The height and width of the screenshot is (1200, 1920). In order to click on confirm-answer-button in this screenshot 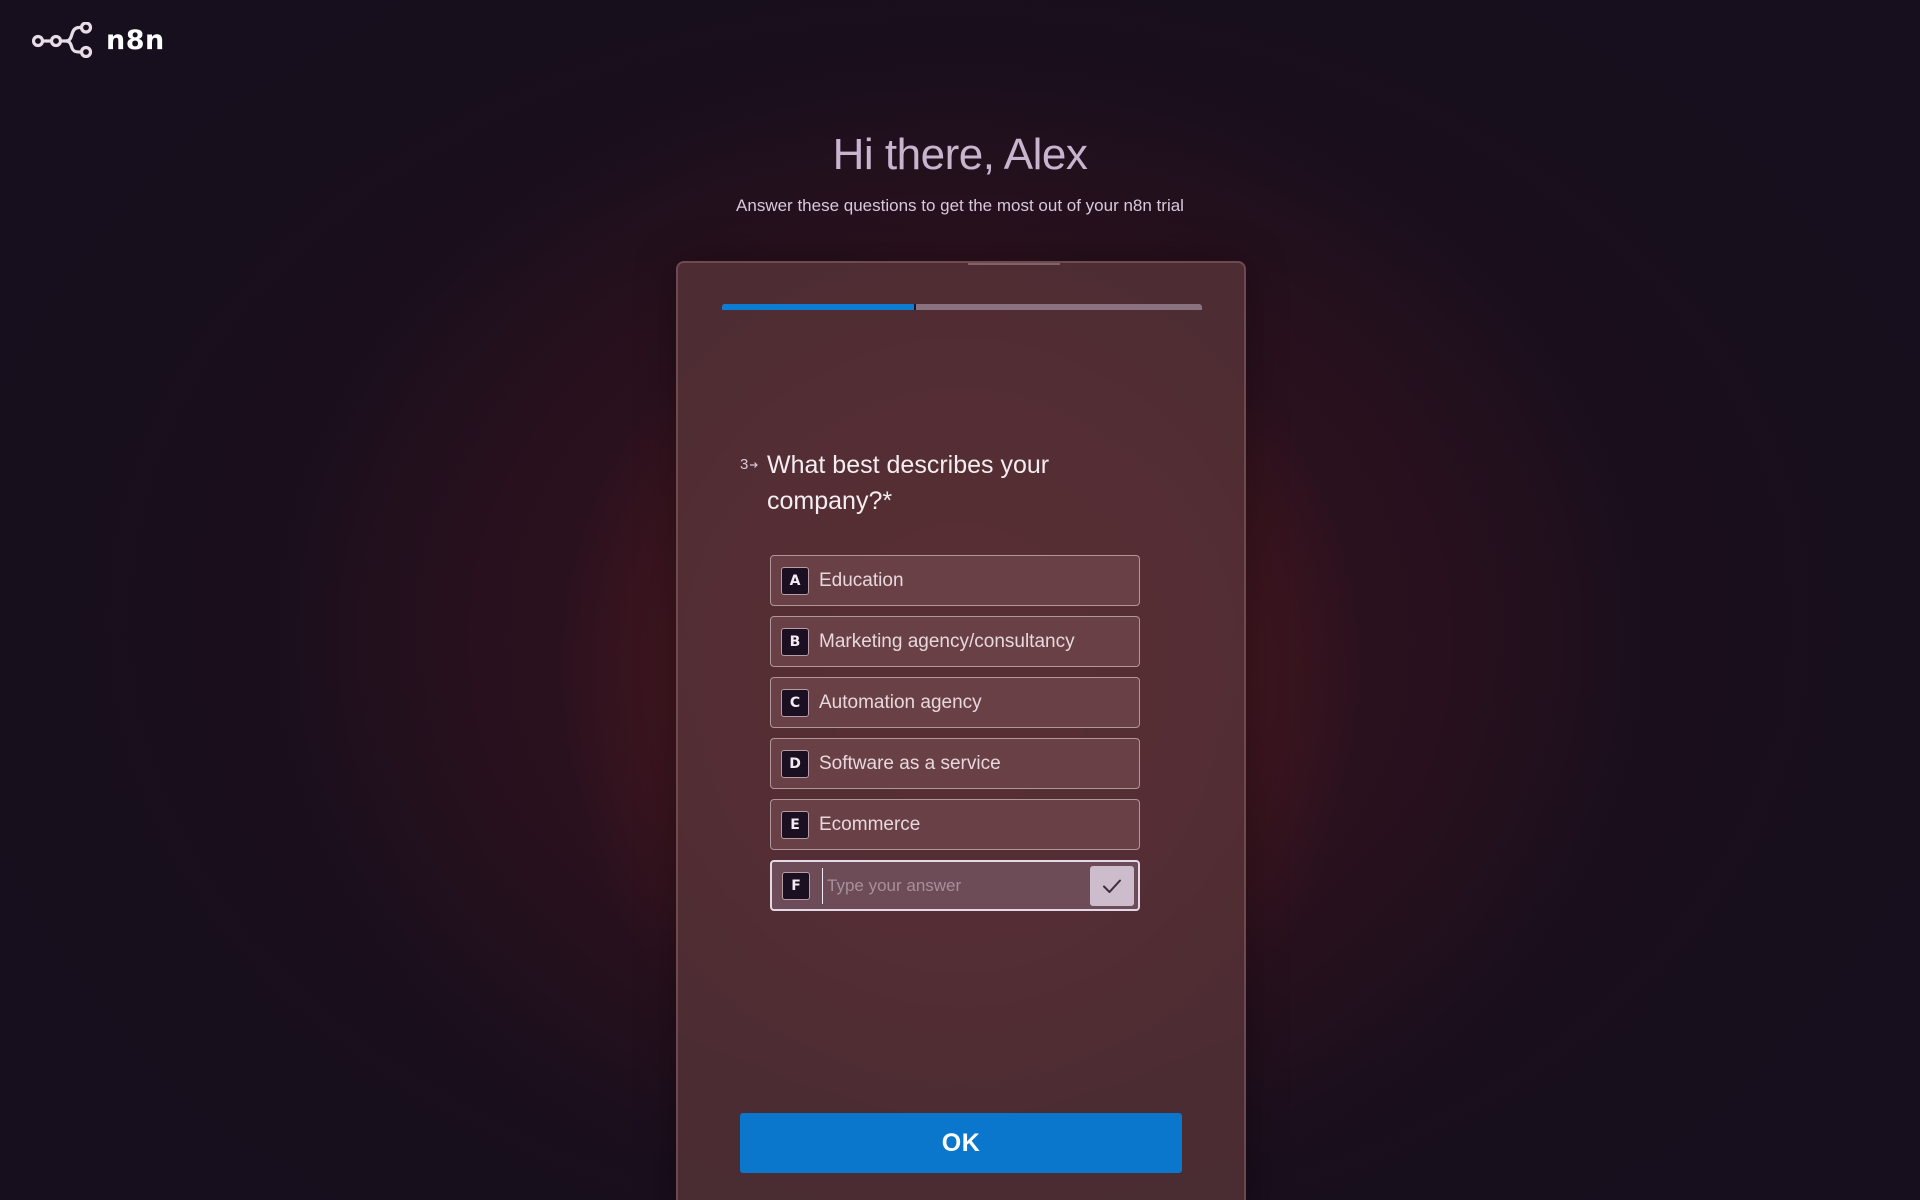, I will do `click(1112, 885)`.